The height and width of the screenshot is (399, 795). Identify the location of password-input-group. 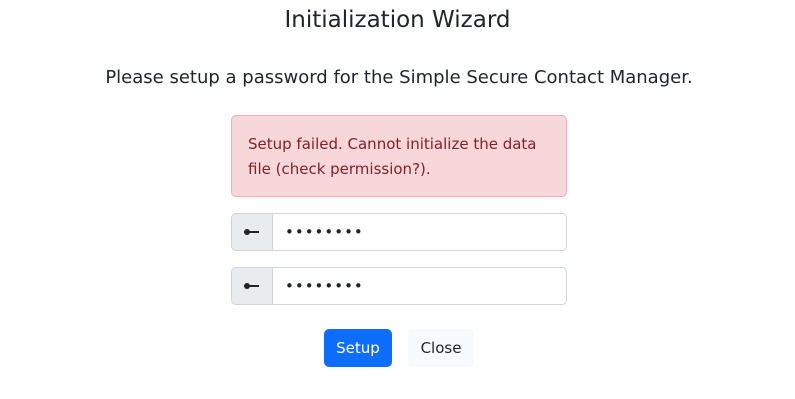
(399, 232).